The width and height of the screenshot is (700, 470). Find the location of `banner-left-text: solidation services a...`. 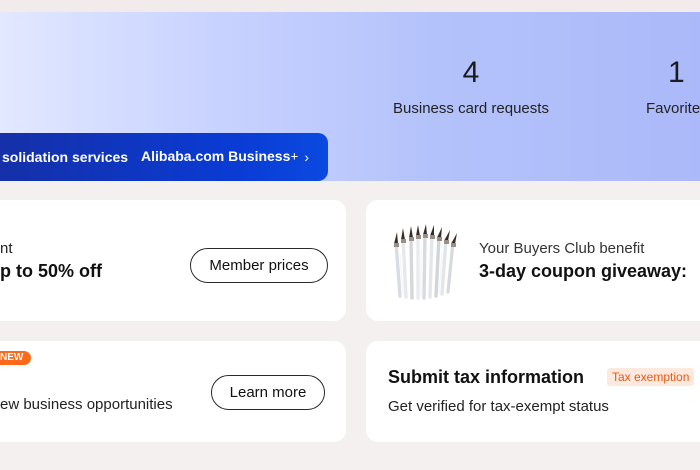

banner-left-text: solidation services a... is located at coordinates (66, 157).